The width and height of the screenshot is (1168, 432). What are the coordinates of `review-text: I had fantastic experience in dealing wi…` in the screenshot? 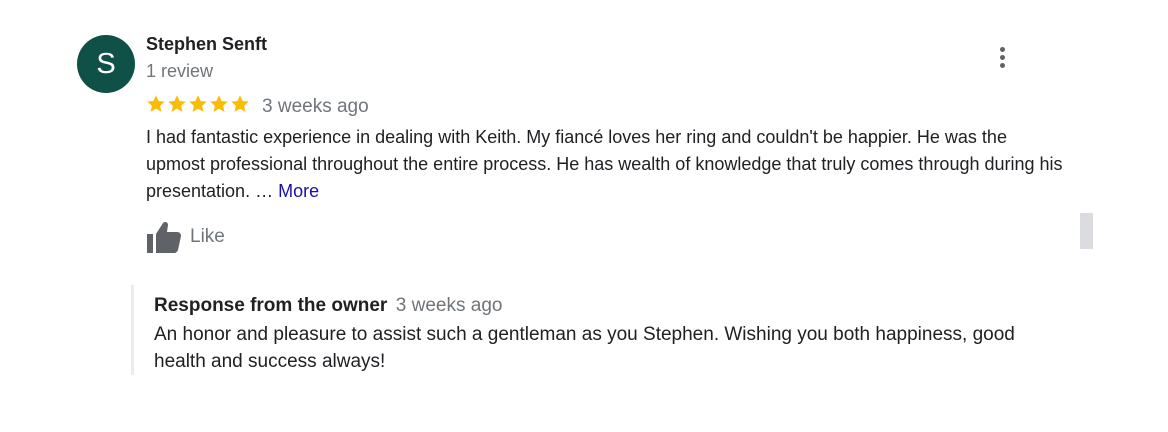 It's located at (606, 164).